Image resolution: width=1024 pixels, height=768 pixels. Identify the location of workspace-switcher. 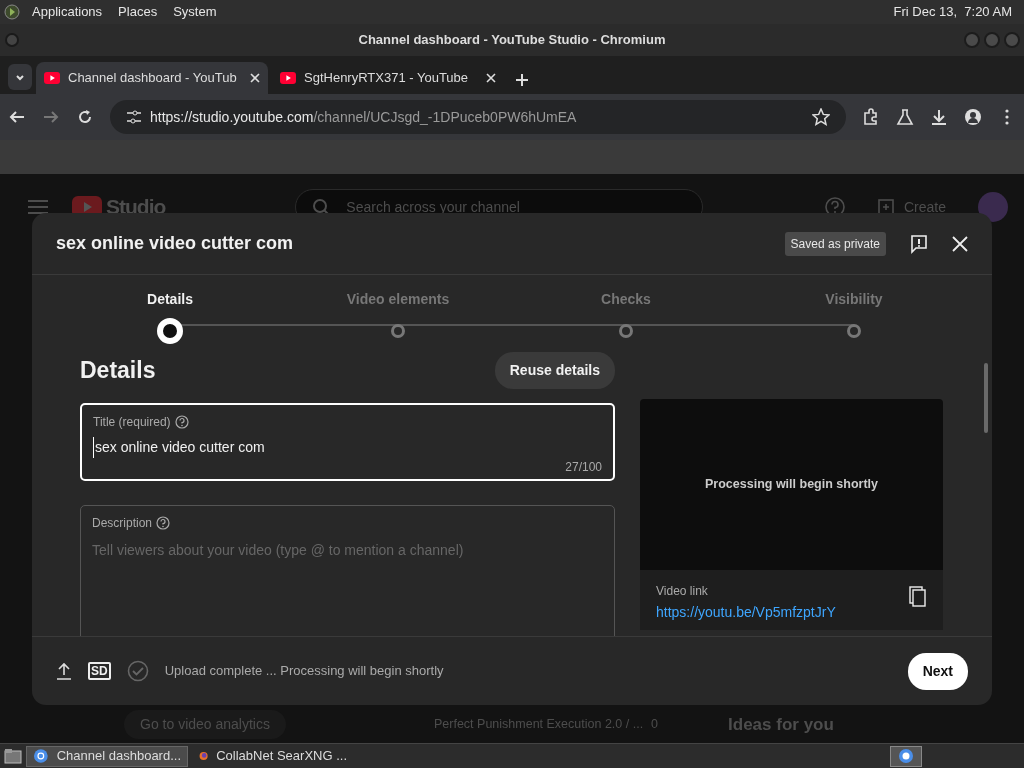
(906, 756).